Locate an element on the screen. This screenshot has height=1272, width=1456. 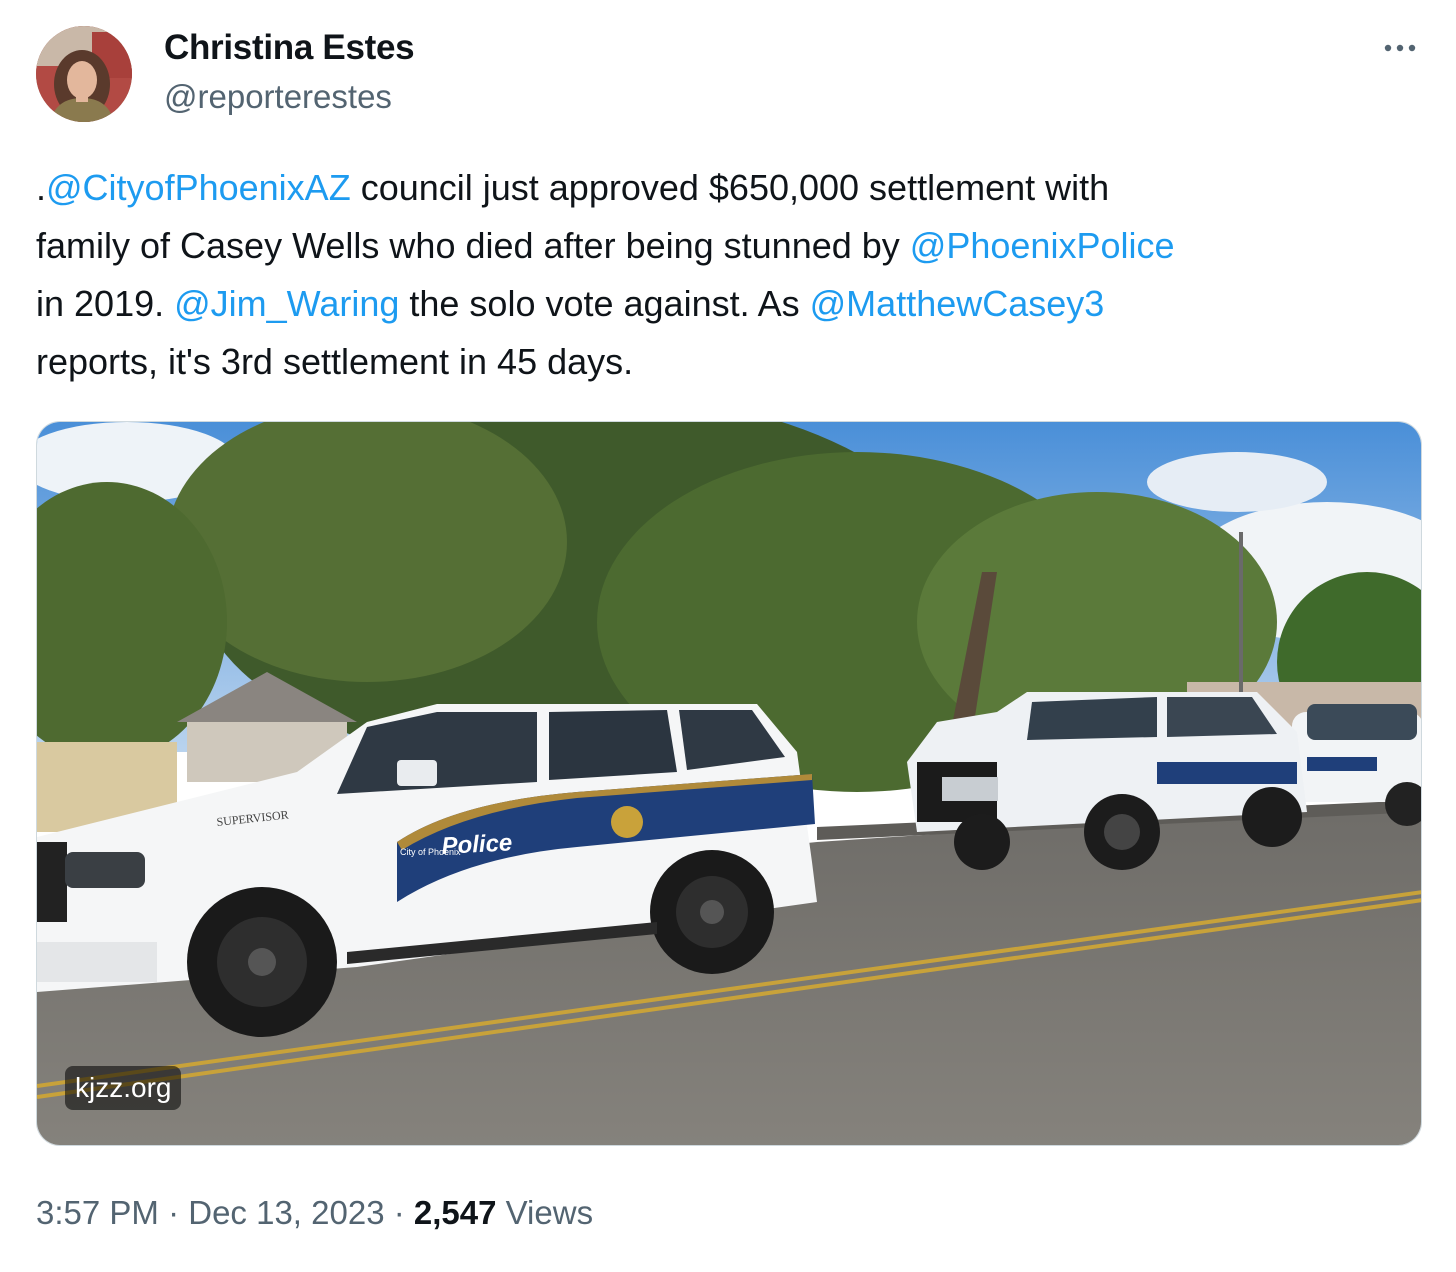
tweet-text-segment: in 2019. is located at coordinates (105, 303).